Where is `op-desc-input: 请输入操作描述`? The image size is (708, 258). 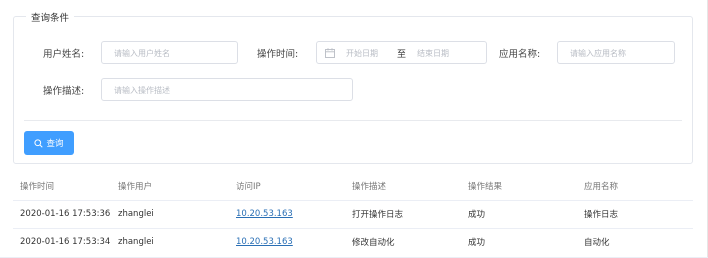
op-desc-input: 请输入操作描述 is located at coordinates (227, 89).